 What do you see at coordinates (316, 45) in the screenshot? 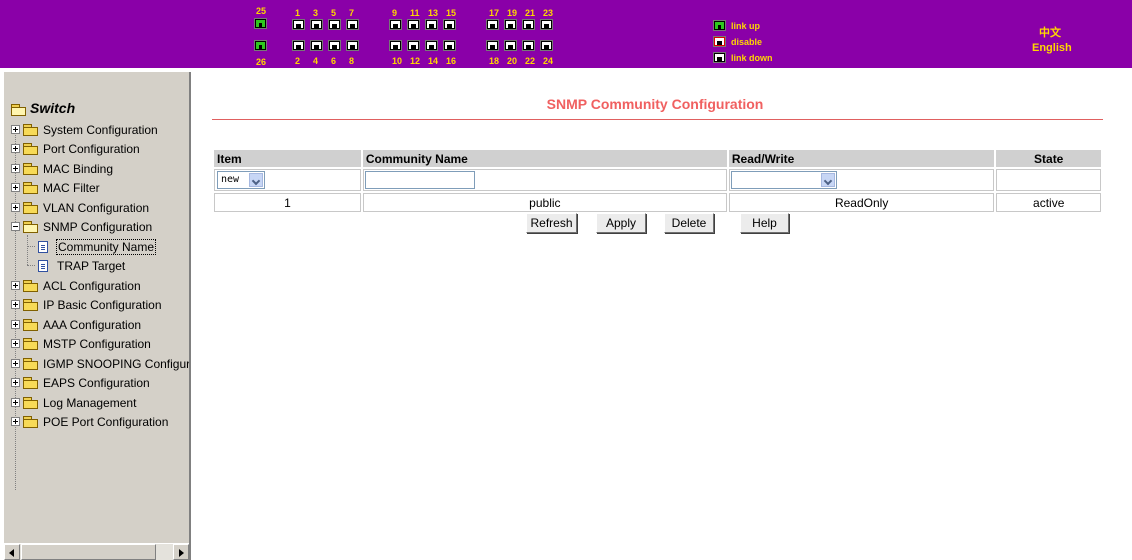
I see `port-4-icon` at bounding box center [316, 45].